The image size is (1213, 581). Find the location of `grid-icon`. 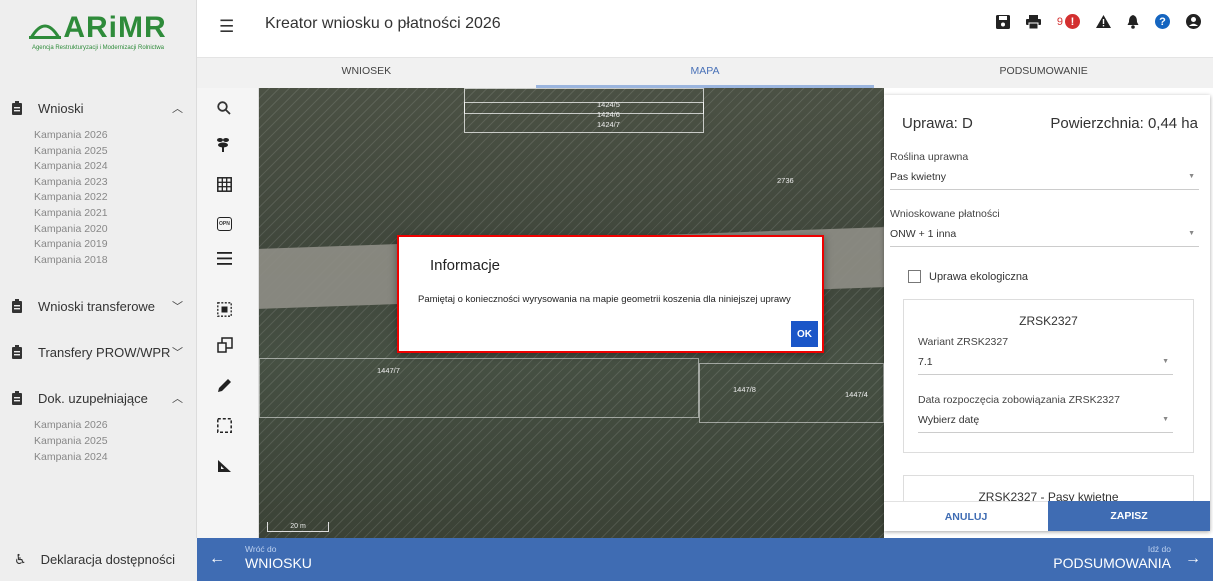

grid-icon is located at coordinates (228, 184).